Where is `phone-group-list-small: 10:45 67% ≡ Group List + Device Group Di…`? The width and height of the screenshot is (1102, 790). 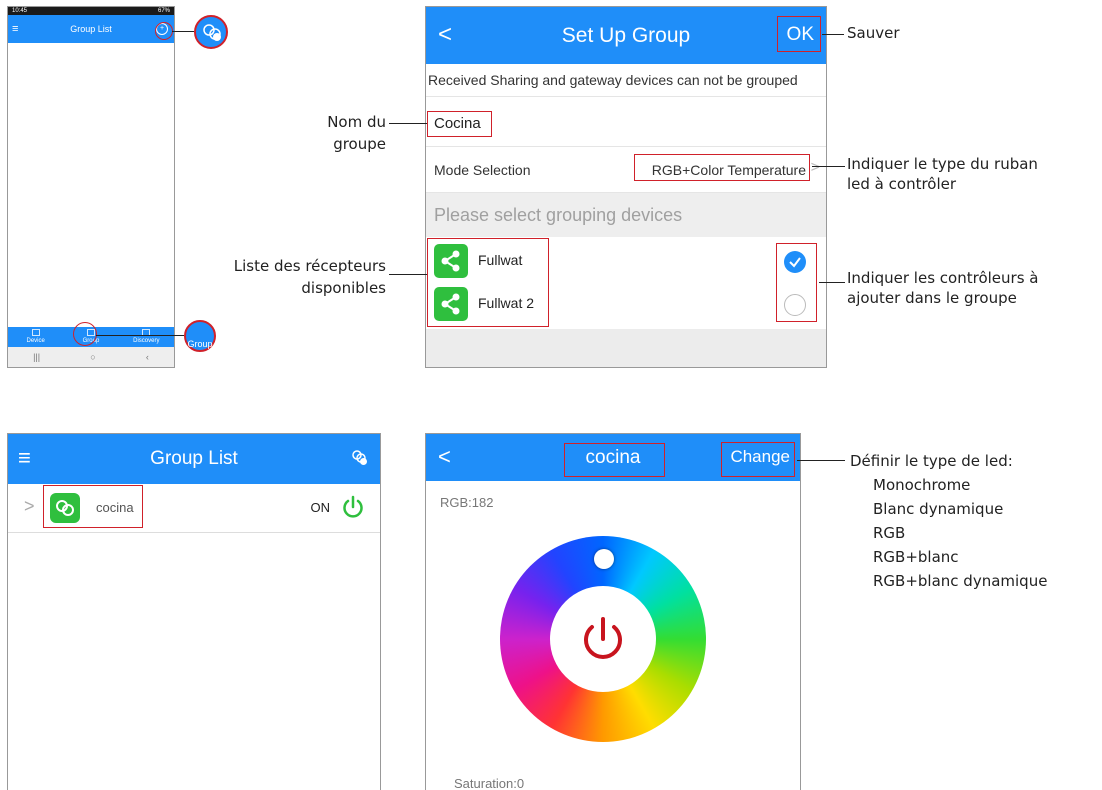
phone-group-list-small: 10:45 67% ≡ Group List + Device Group Di… is located at coordinates (91, 187).